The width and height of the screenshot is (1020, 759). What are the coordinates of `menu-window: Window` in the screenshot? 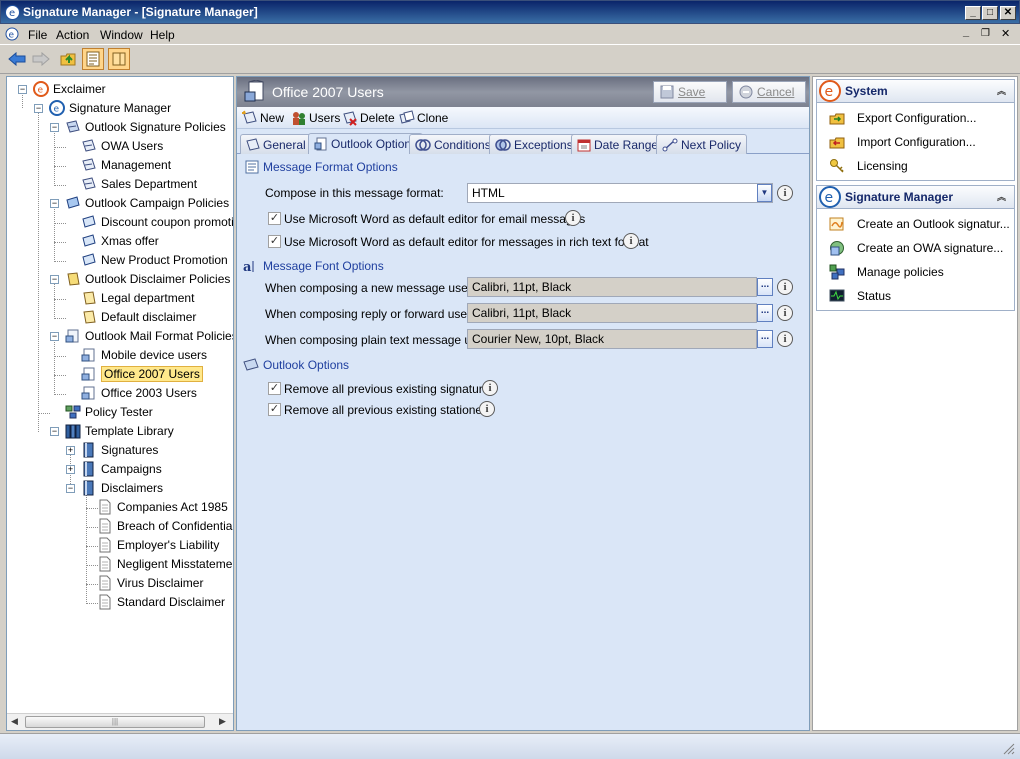 It's located at (121, 35).